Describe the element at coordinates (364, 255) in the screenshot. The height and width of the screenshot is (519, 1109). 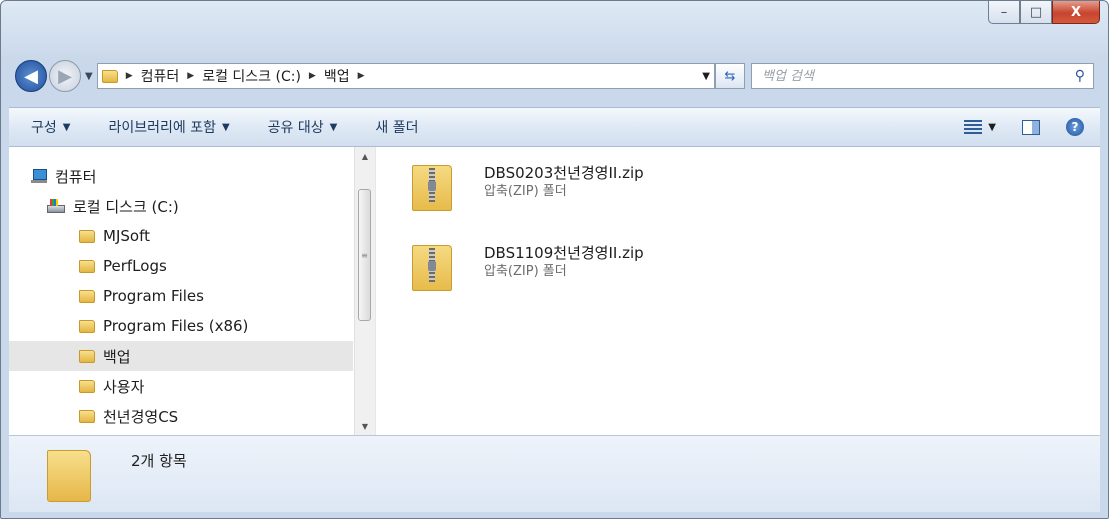
I see `scroll-thumb: ≡` at that location.